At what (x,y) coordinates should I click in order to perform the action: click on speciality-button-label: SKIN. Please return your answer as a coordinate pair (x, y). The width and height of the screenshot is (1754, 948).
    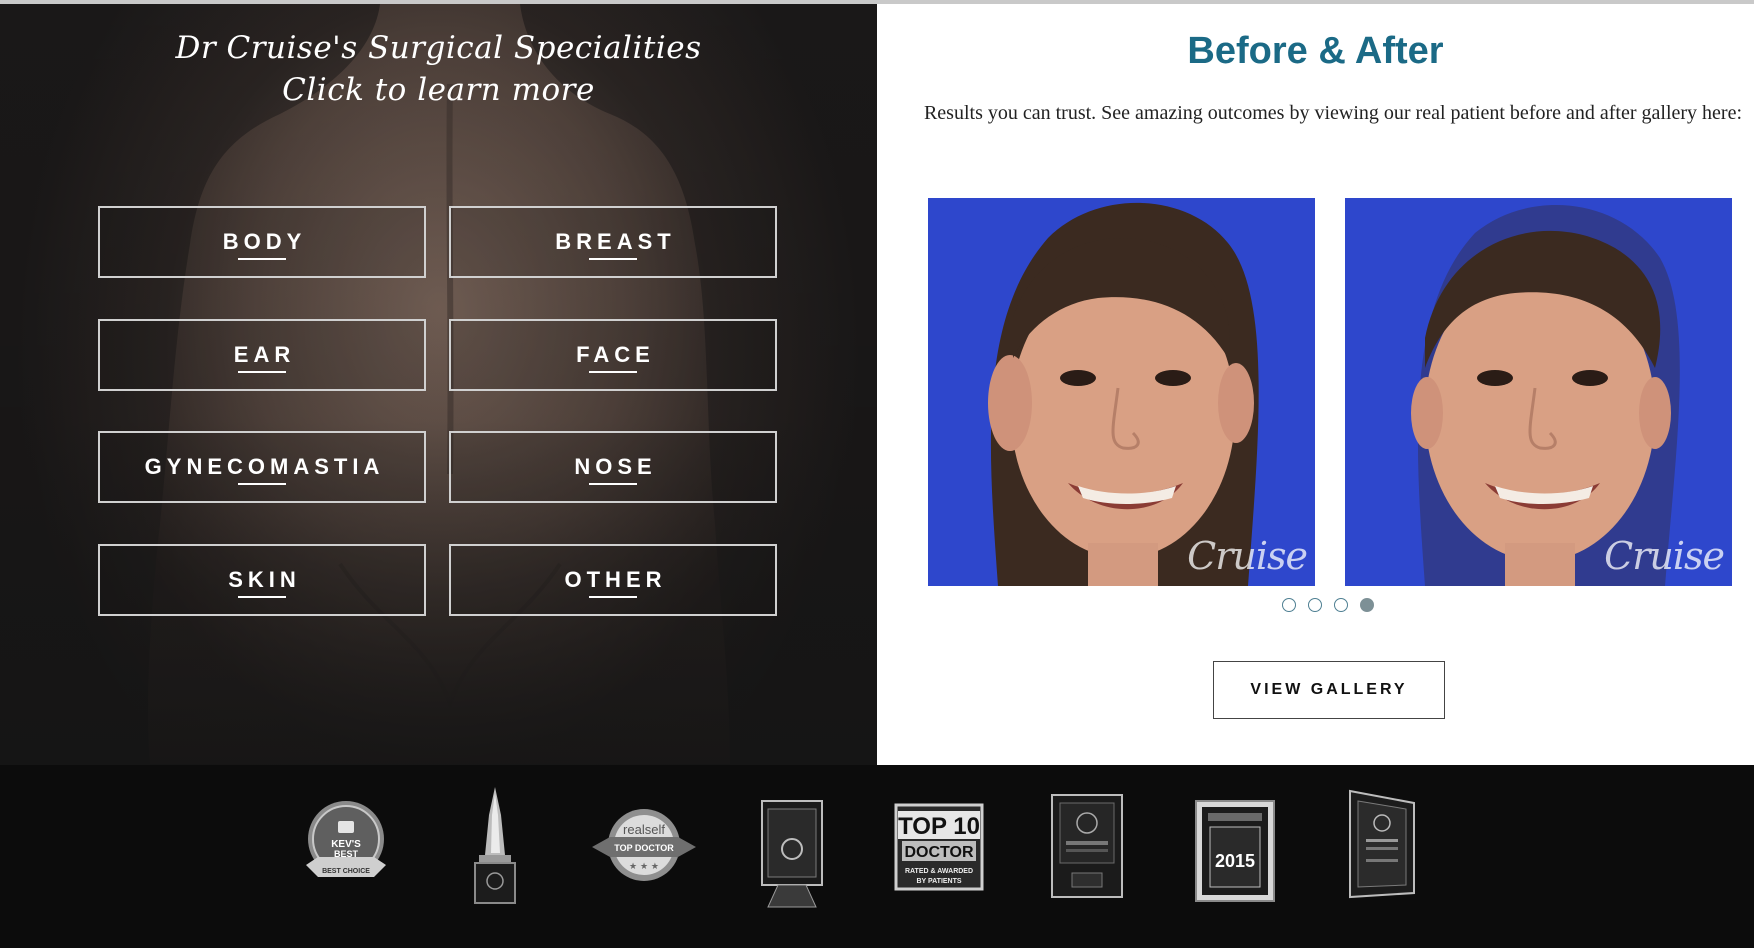
    Looking at the image, I should click on (264, 579).